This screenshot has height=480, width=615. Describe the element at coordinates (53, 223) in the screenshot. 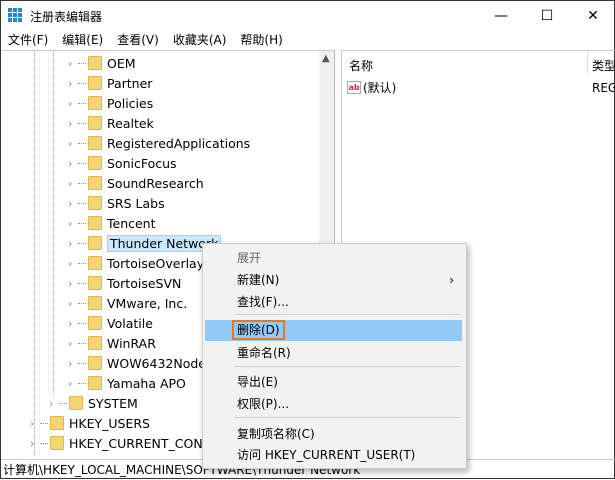

I see `tree-guide-line` at that location.